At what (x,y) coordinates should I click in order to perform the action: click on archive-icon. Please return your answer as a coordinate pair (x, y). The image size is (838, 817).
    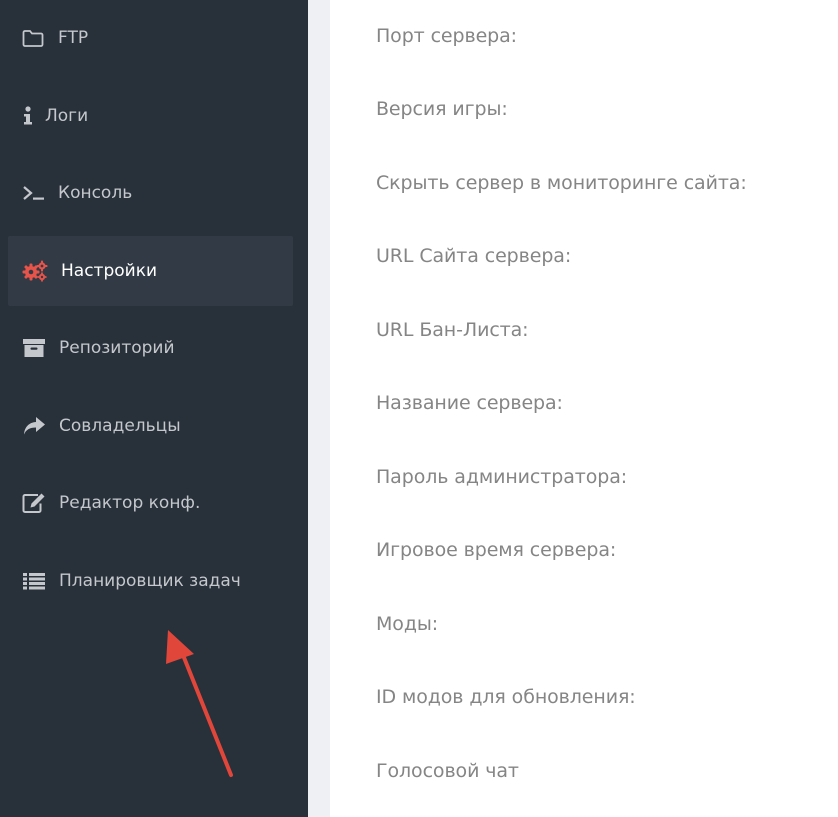
    Looking at the image, I should click on (35, 348).